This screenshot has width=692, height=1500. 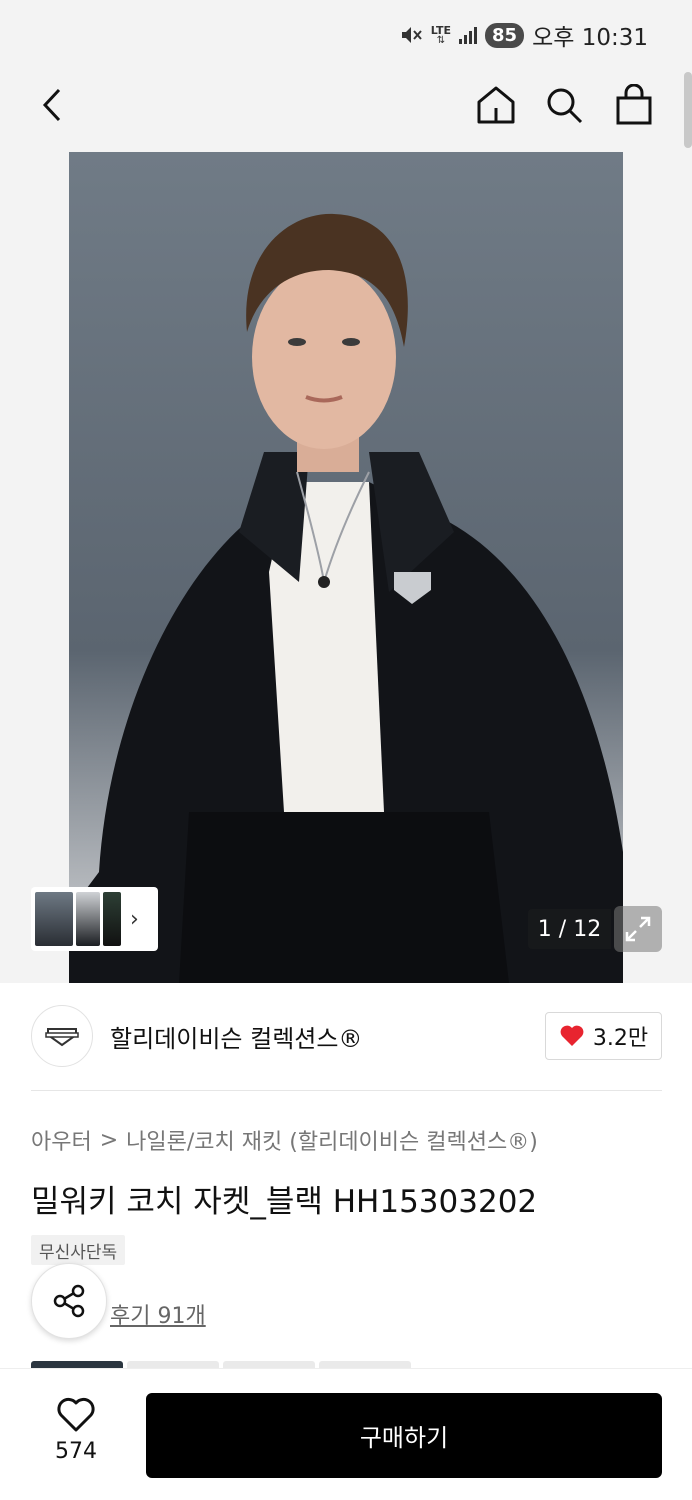 I want to click on home-icon, so click(x=496, y=105).